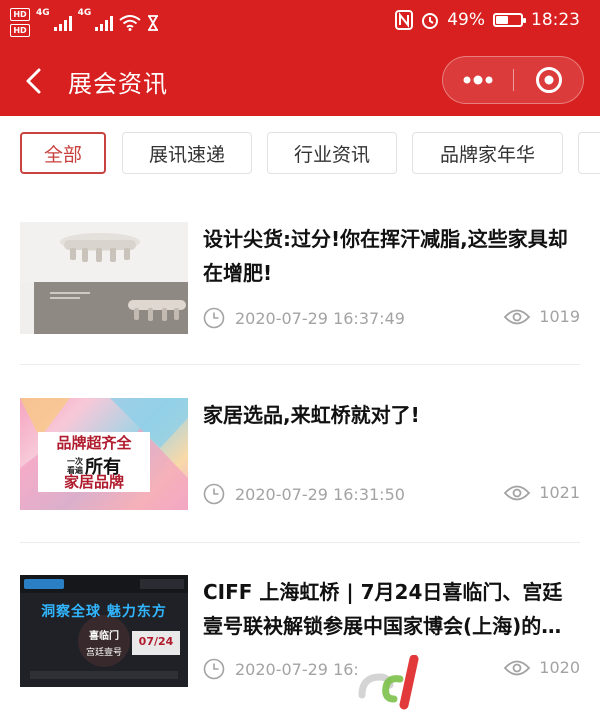  I want to click on tab-brand-carnival: 品牌家年华, so click(487, 153).